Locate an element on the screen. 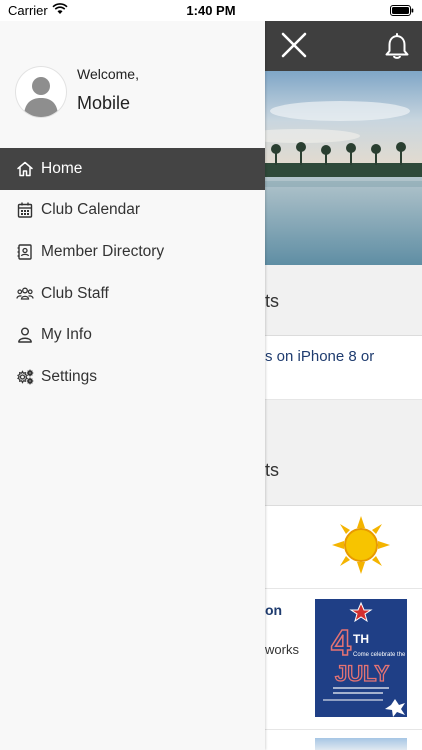 The width and height of the screenshot is (422, 750). sun-icon is located at coordinates (361, 545).